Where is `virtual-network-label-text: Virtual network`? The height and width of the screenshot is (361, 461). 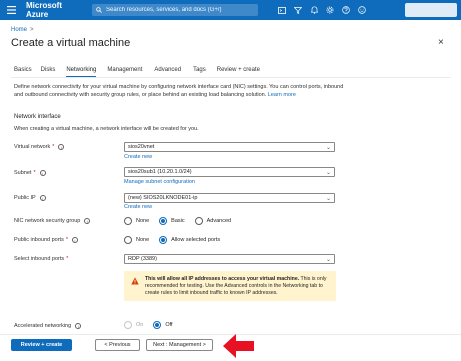 virtual-network-label-text: Virtual network is located at coordinates (32, 147).